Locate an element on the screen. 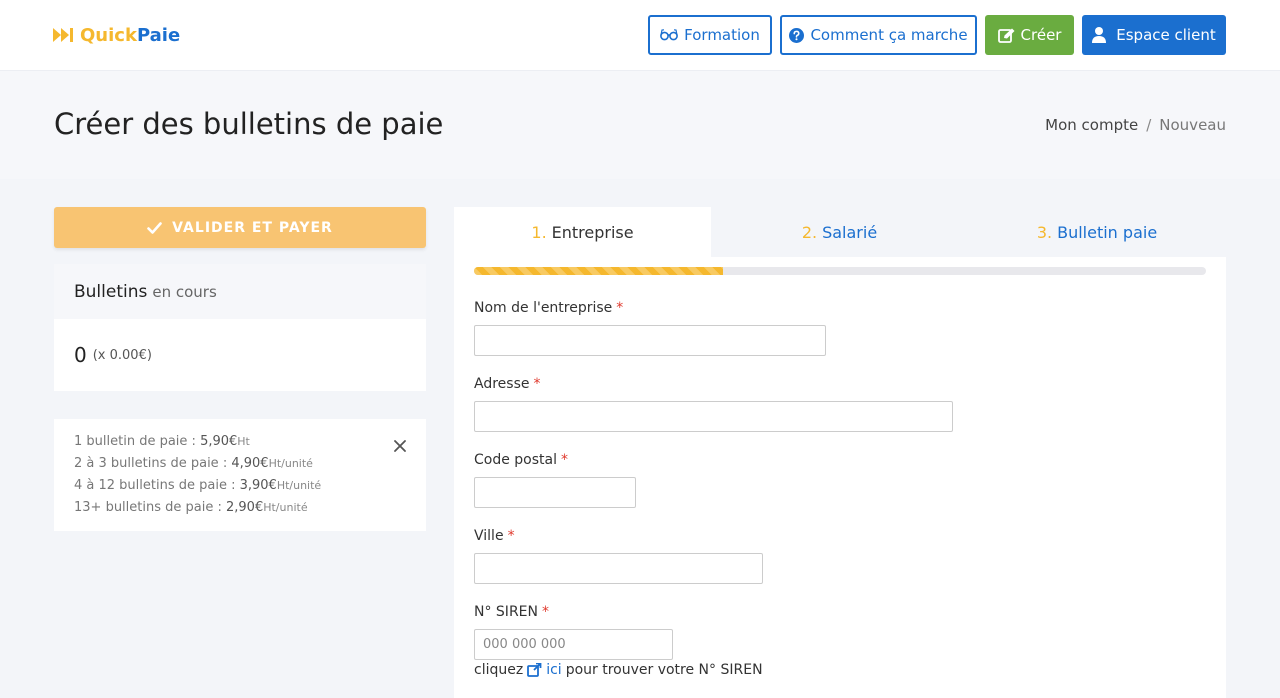 Image resolution: width=1280 pixels, height=698 pixels. price-line: 1 bulletin de paie : 5,90€Ht is located at coordinates (240, 442).